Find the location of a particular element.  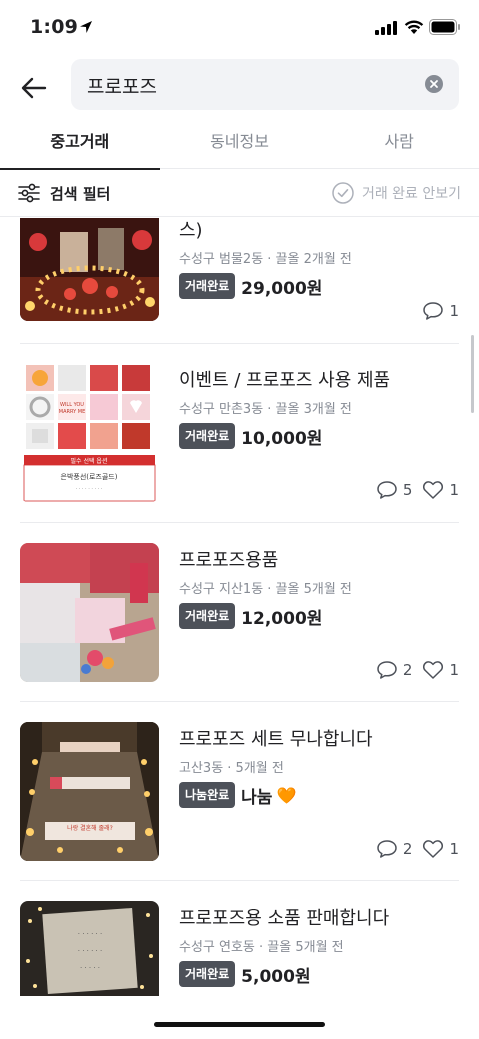

search-box is located at coordinates (265, 84).